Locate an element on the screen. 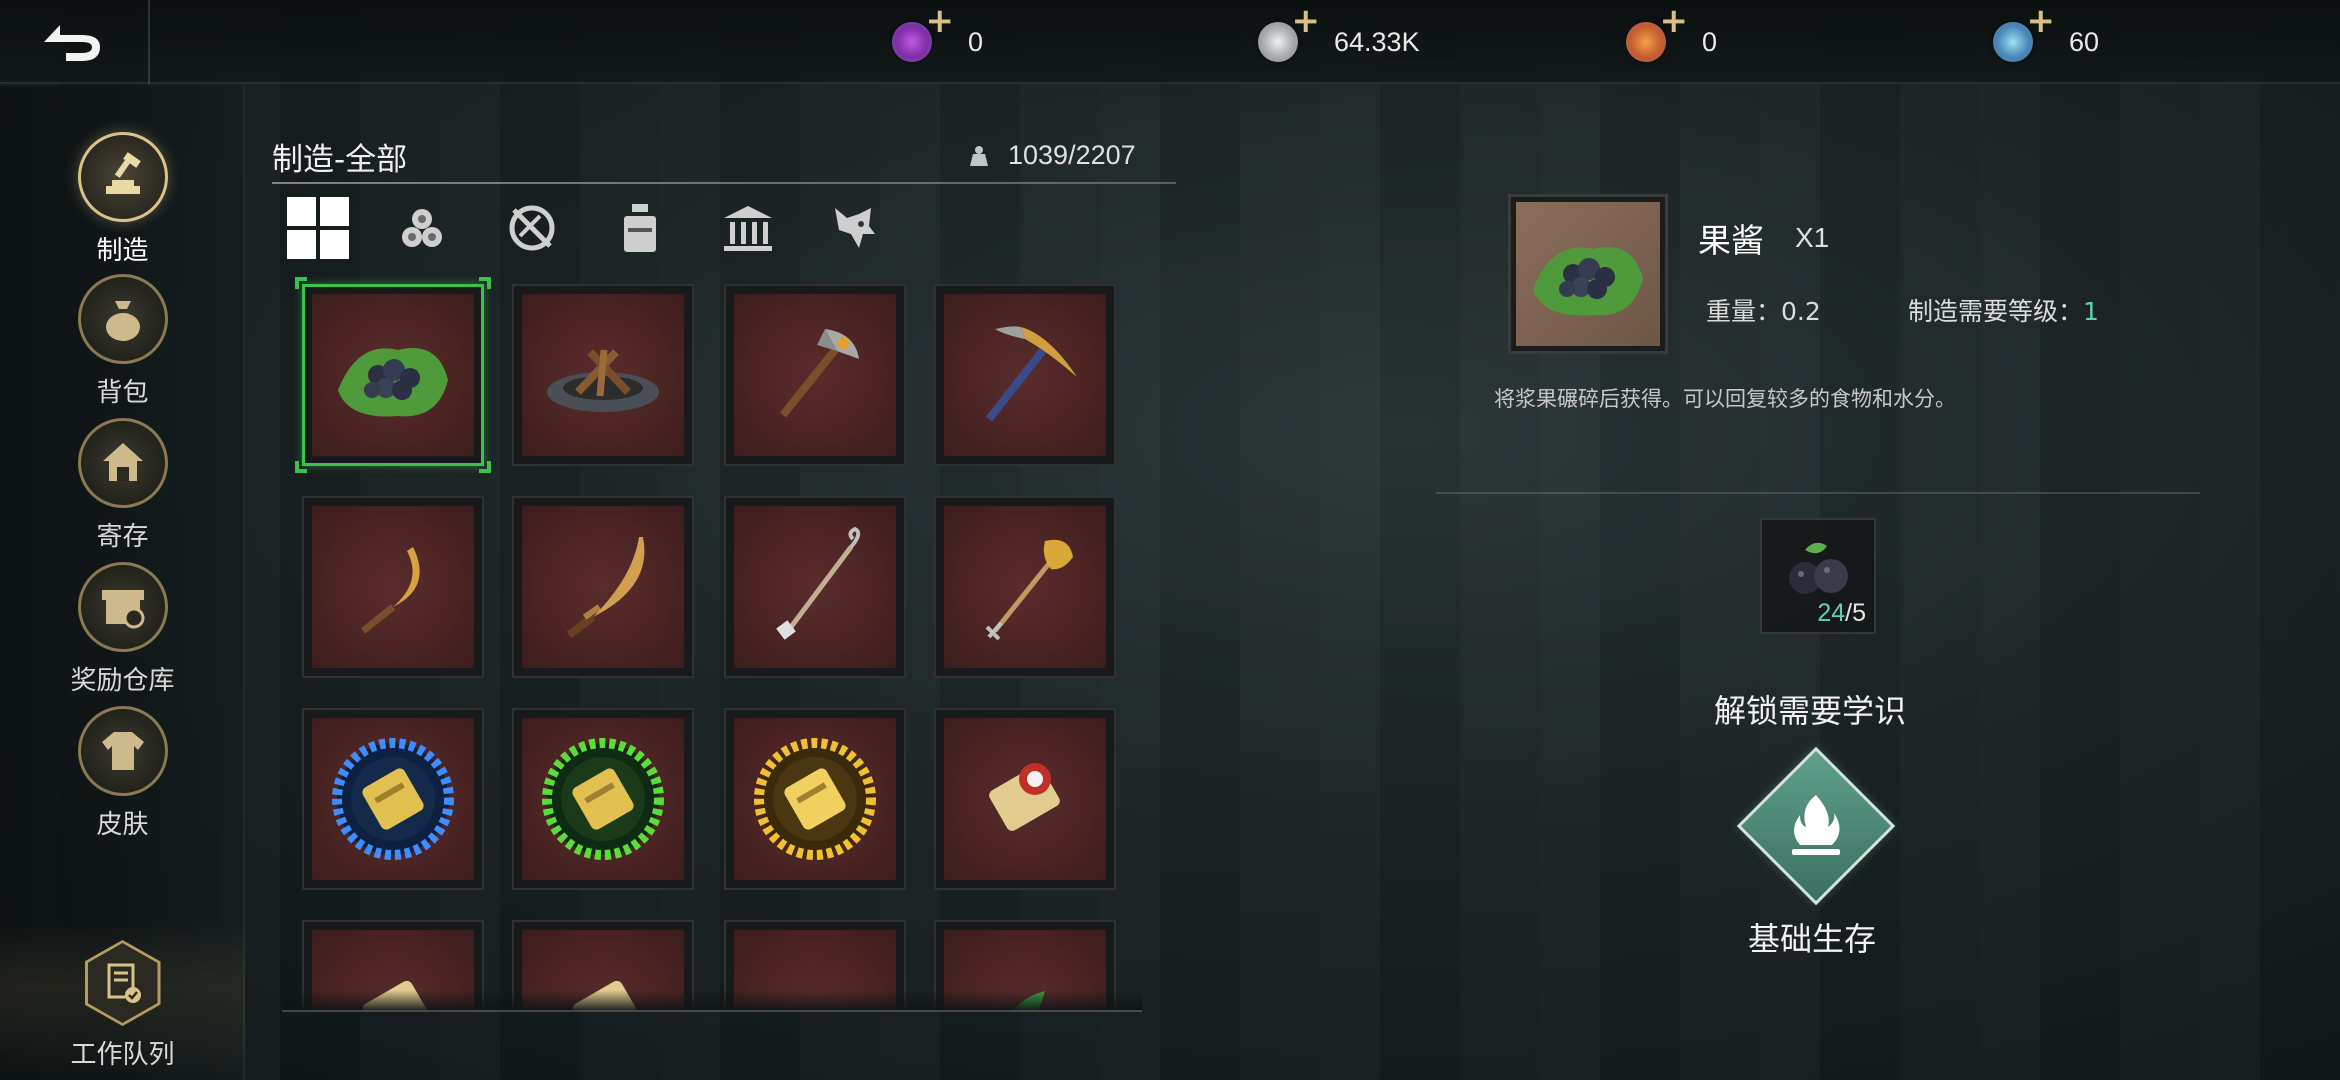 This screenshot has width=2340, height=1080. tab-all is located at coordinates (318, 228).